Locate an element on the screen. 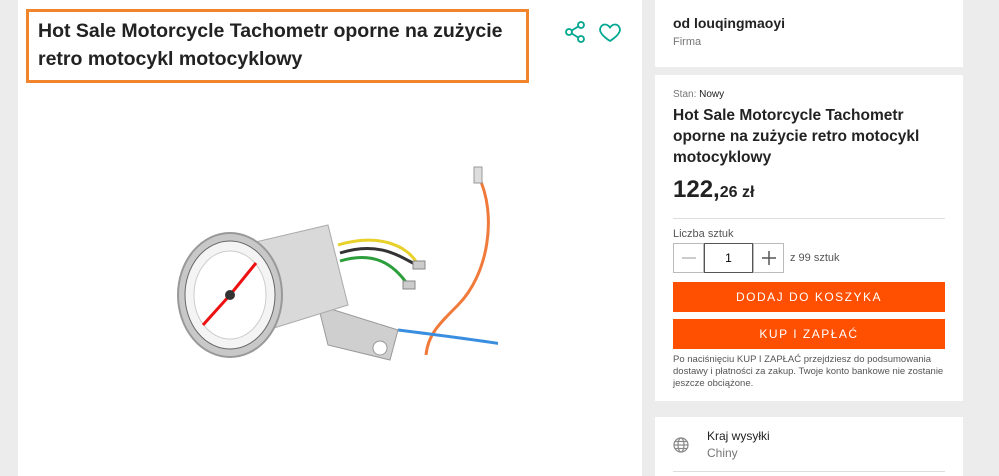 The width and height of the screenshot is (999, 476). seller-type: Firma is located at coordinates (687, 42).